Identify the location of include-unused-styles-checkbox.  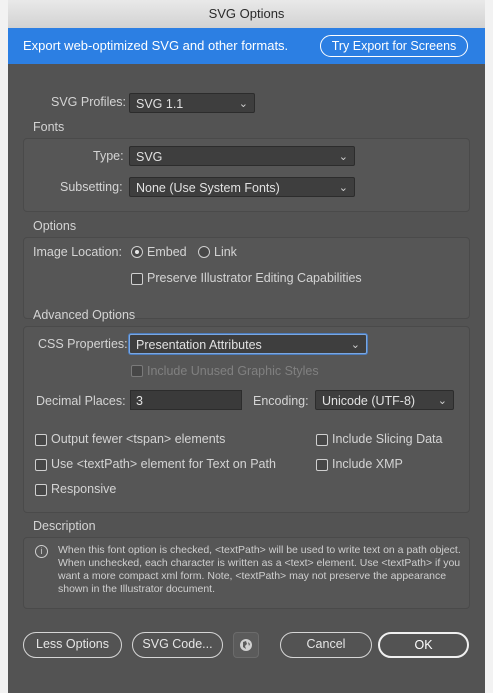
(137, 371).